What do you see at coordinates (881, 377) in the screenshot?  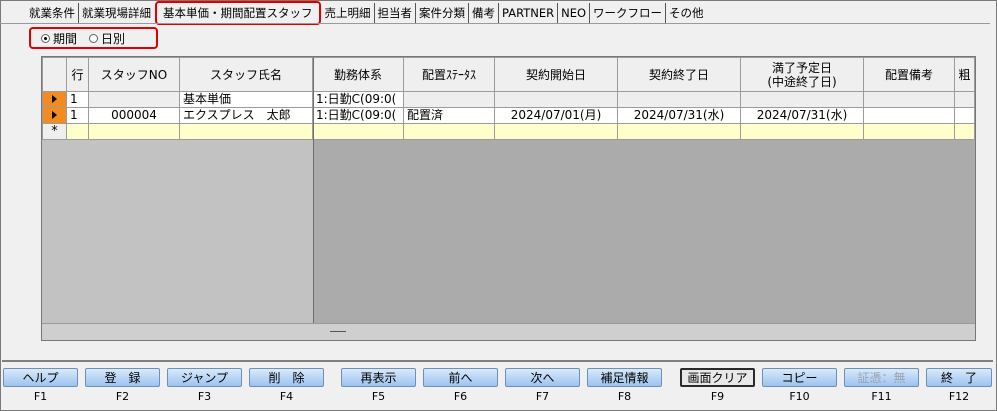 I see `evidence-button: 証憑：無` at bounding box center [881, 377].